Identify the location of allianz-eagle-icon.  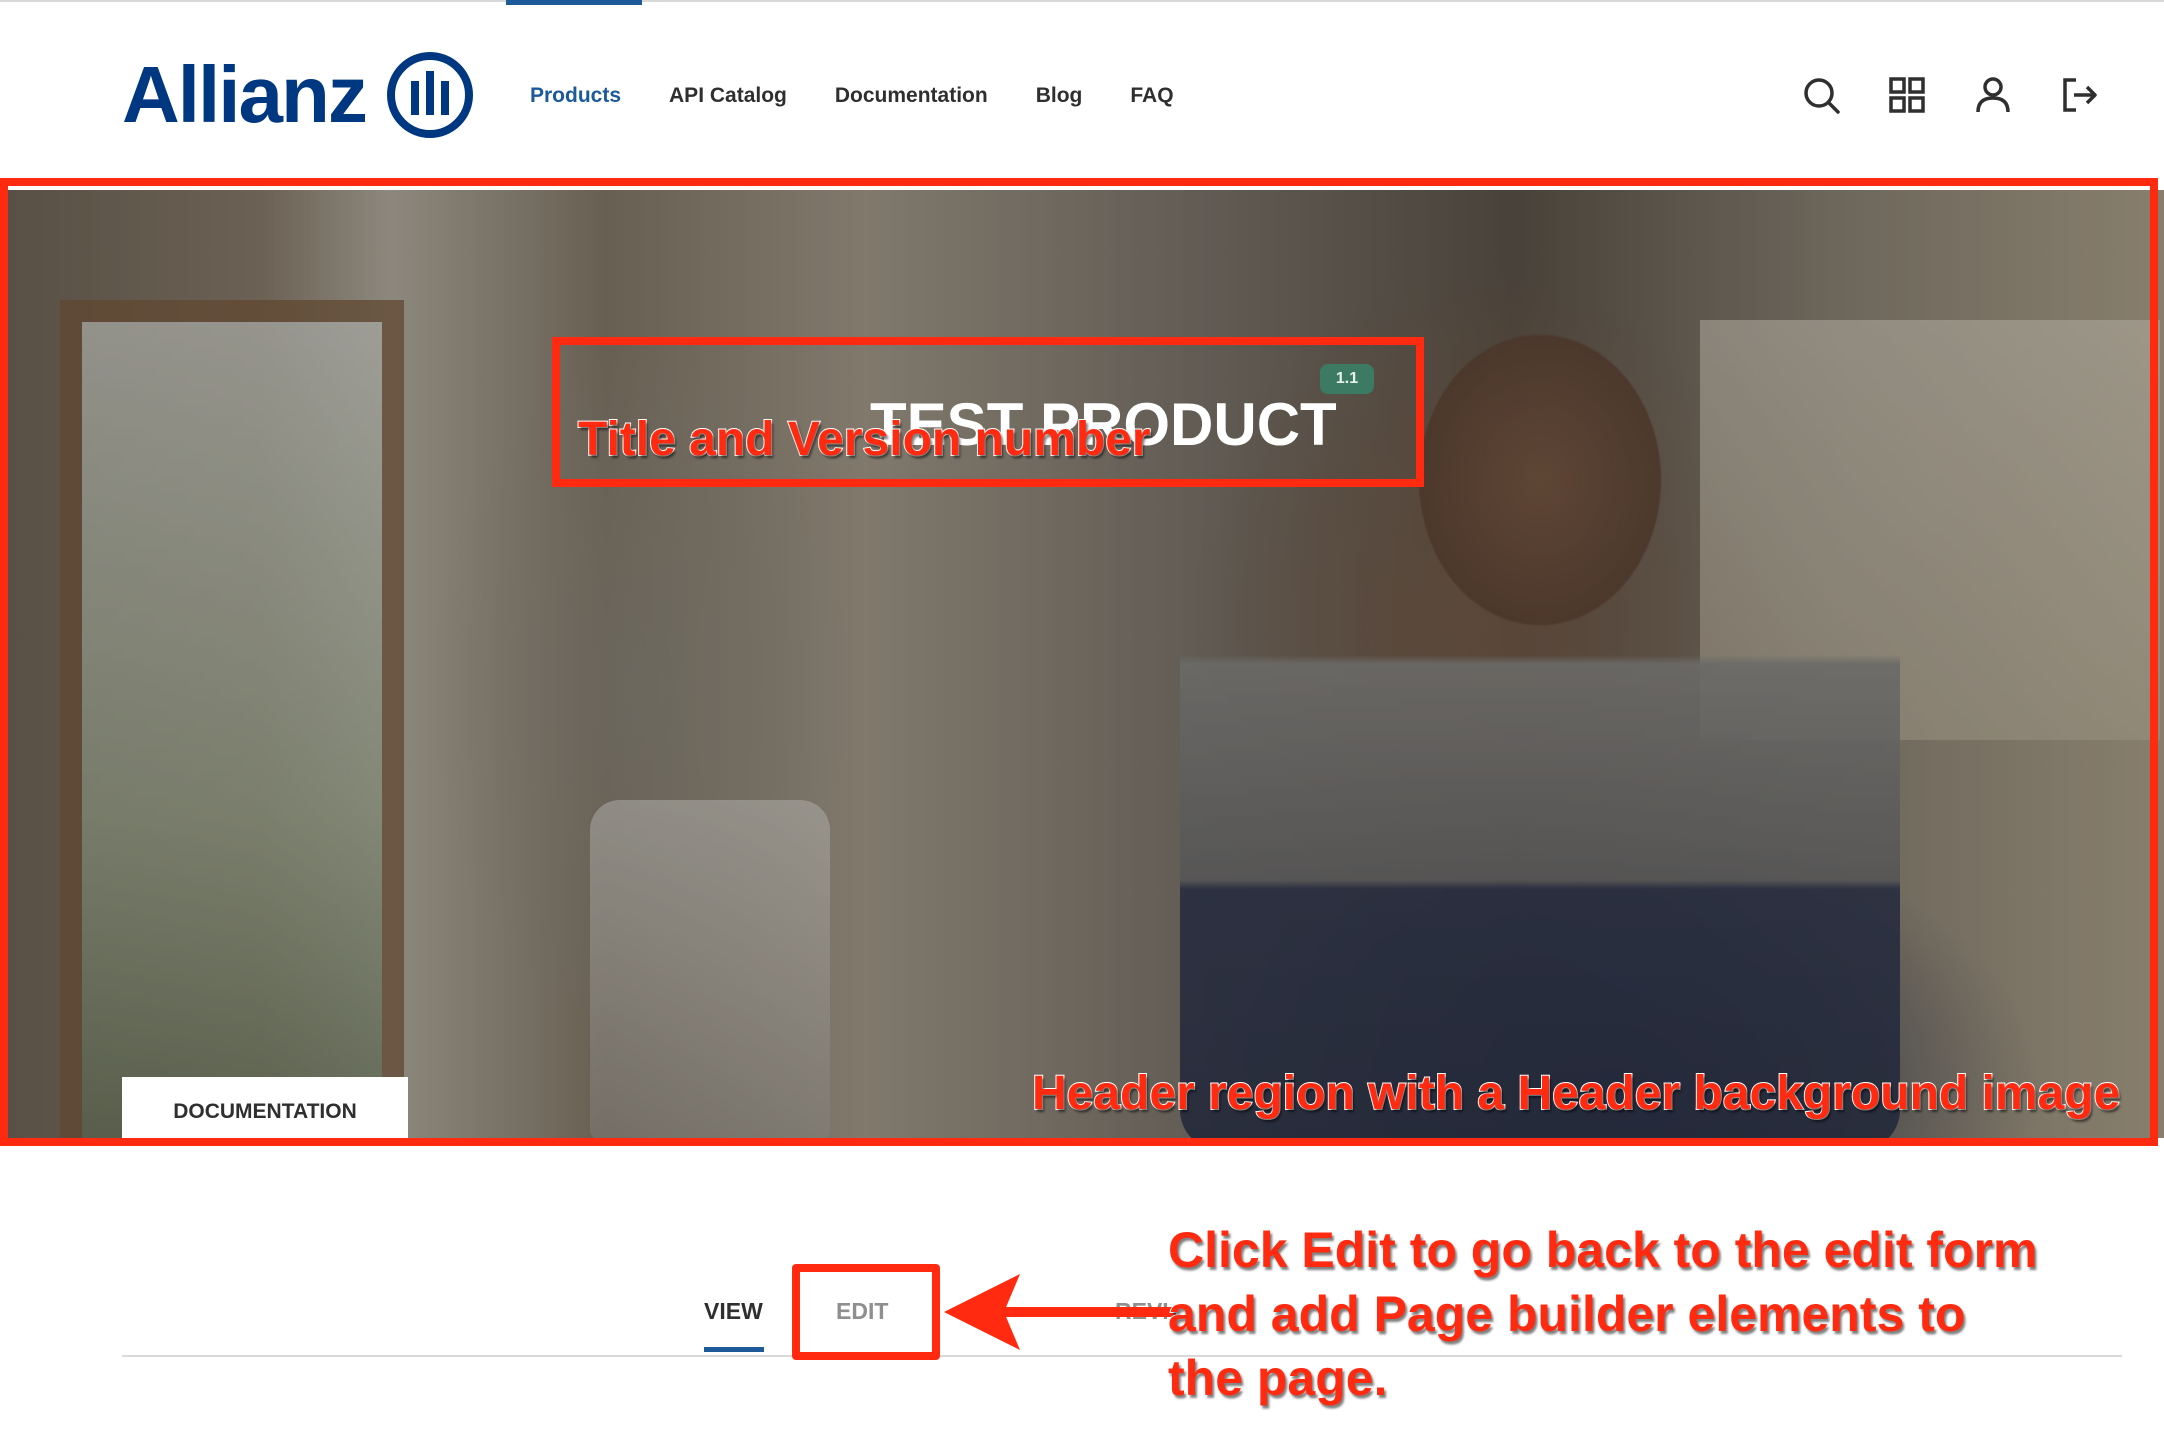
(429, 95).